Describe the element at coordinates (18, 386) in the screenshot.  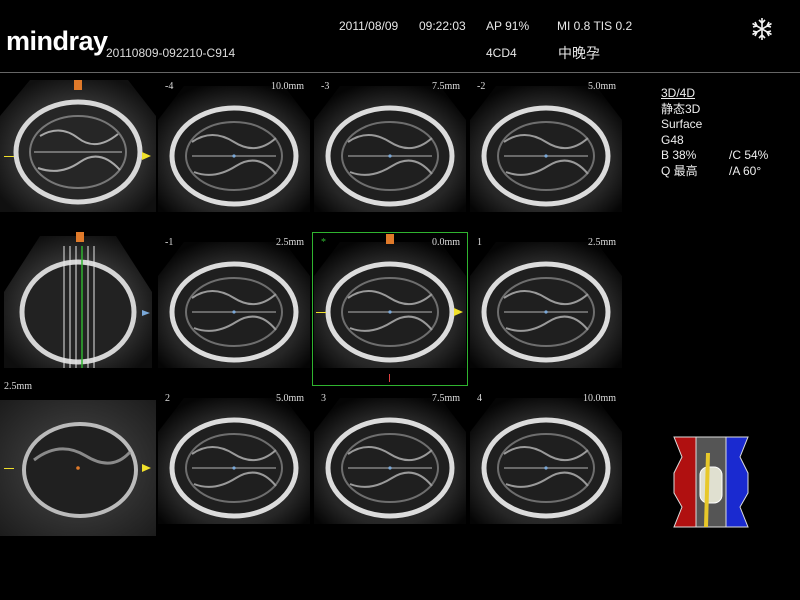
I see `slice-thickness-label: 2.5mm` at that location.